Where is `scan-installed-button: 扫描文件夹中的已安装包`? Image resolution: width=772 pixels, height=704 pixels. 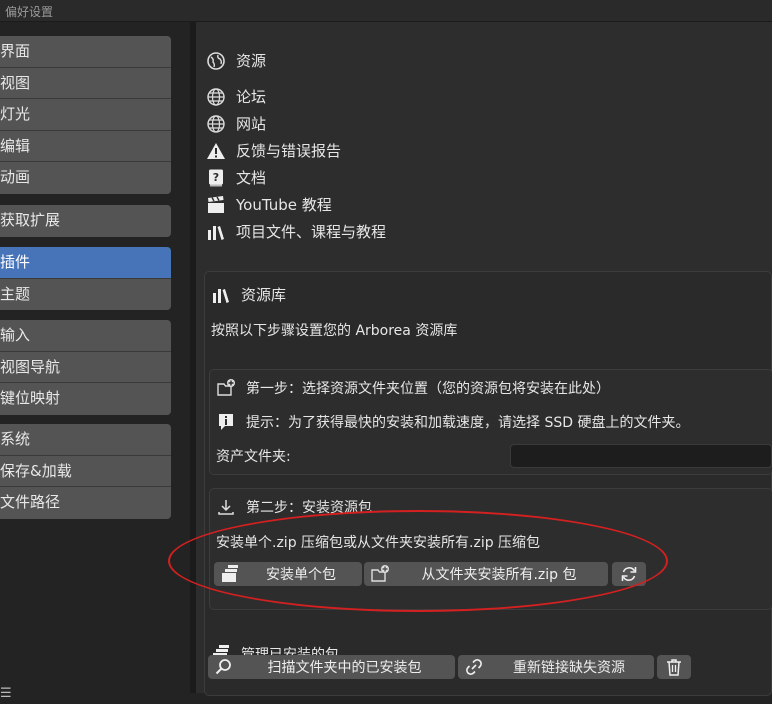 scan-installed-button: 扫描文件夹中的已安装包 is located at coordinates (331, 667).